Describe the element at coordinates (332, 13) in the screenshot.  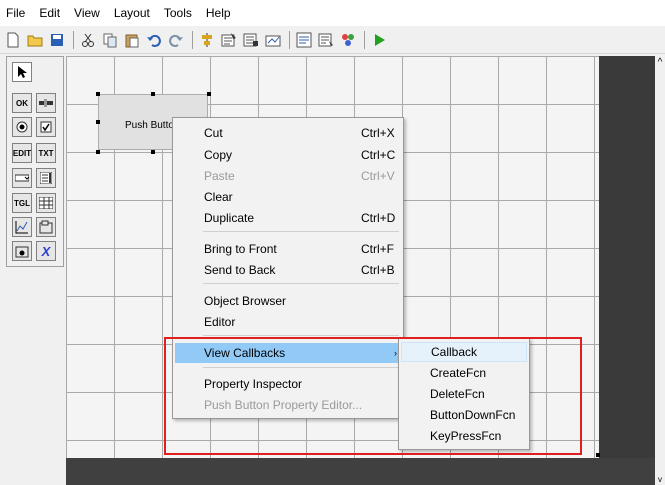
I see `menu-bar: File Edit View Layout Tools Help` at that location.